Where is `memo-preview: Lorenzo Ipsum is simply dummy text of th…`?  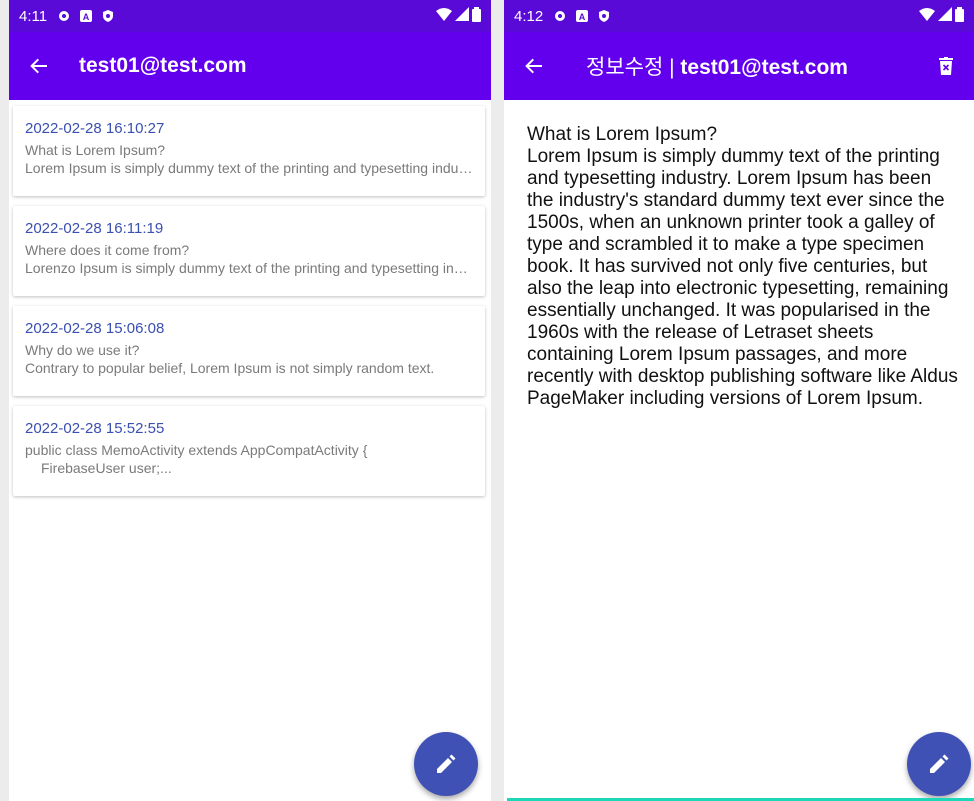 memo-preview: Lorenzo Ipsum is simply dummy text of th… is located at coordinates (249, 268).